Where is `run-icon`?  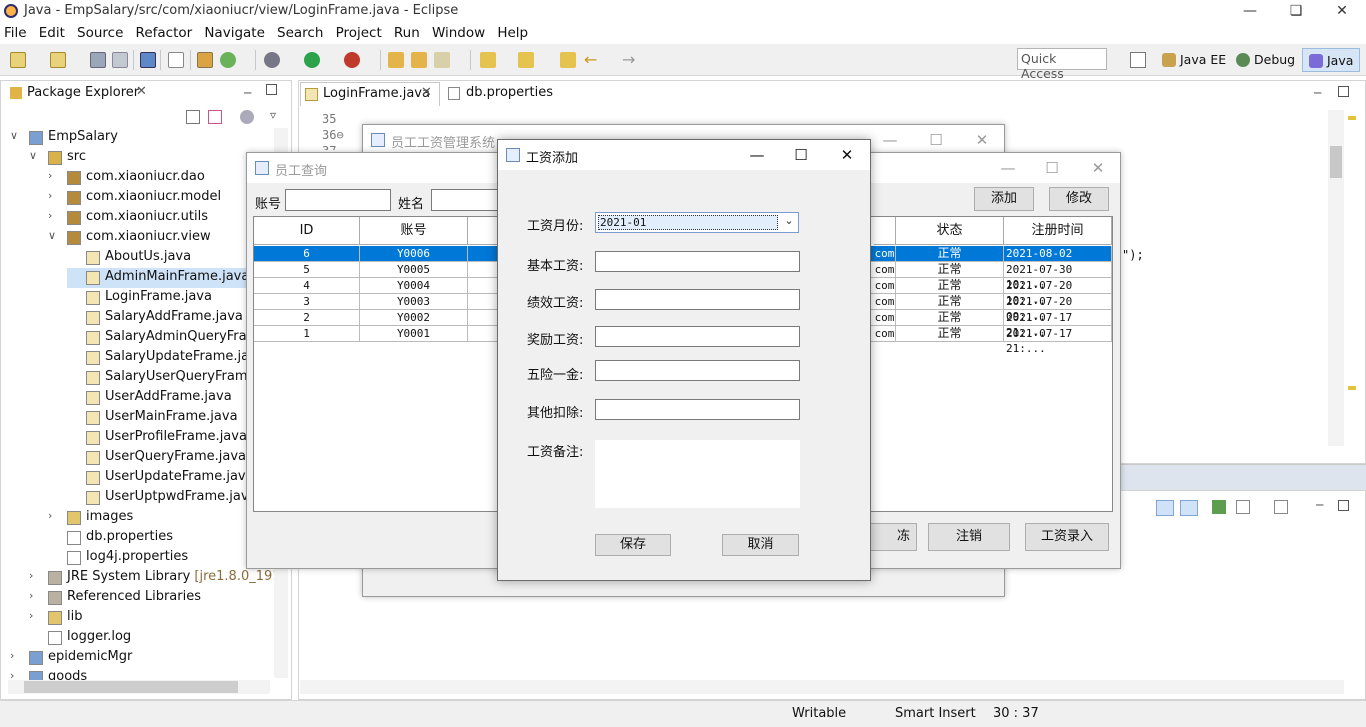
run-icon is located at coordinates (312, 60).